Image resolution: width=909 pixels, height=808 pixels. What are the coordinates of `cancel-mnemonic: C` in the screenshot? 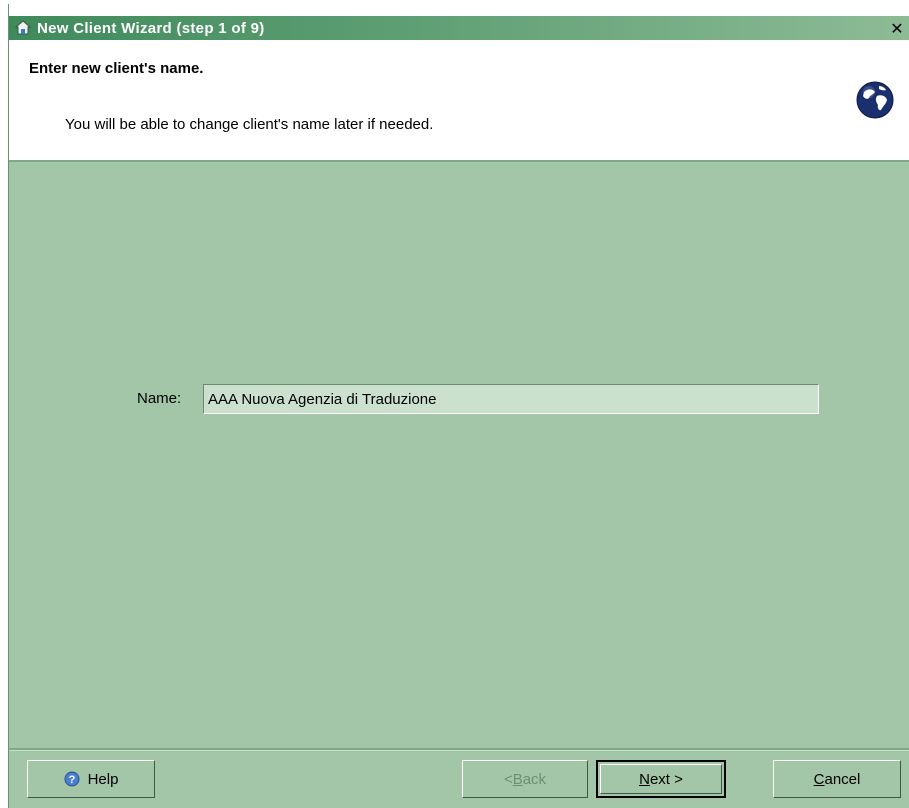 It's located at (819, 779).